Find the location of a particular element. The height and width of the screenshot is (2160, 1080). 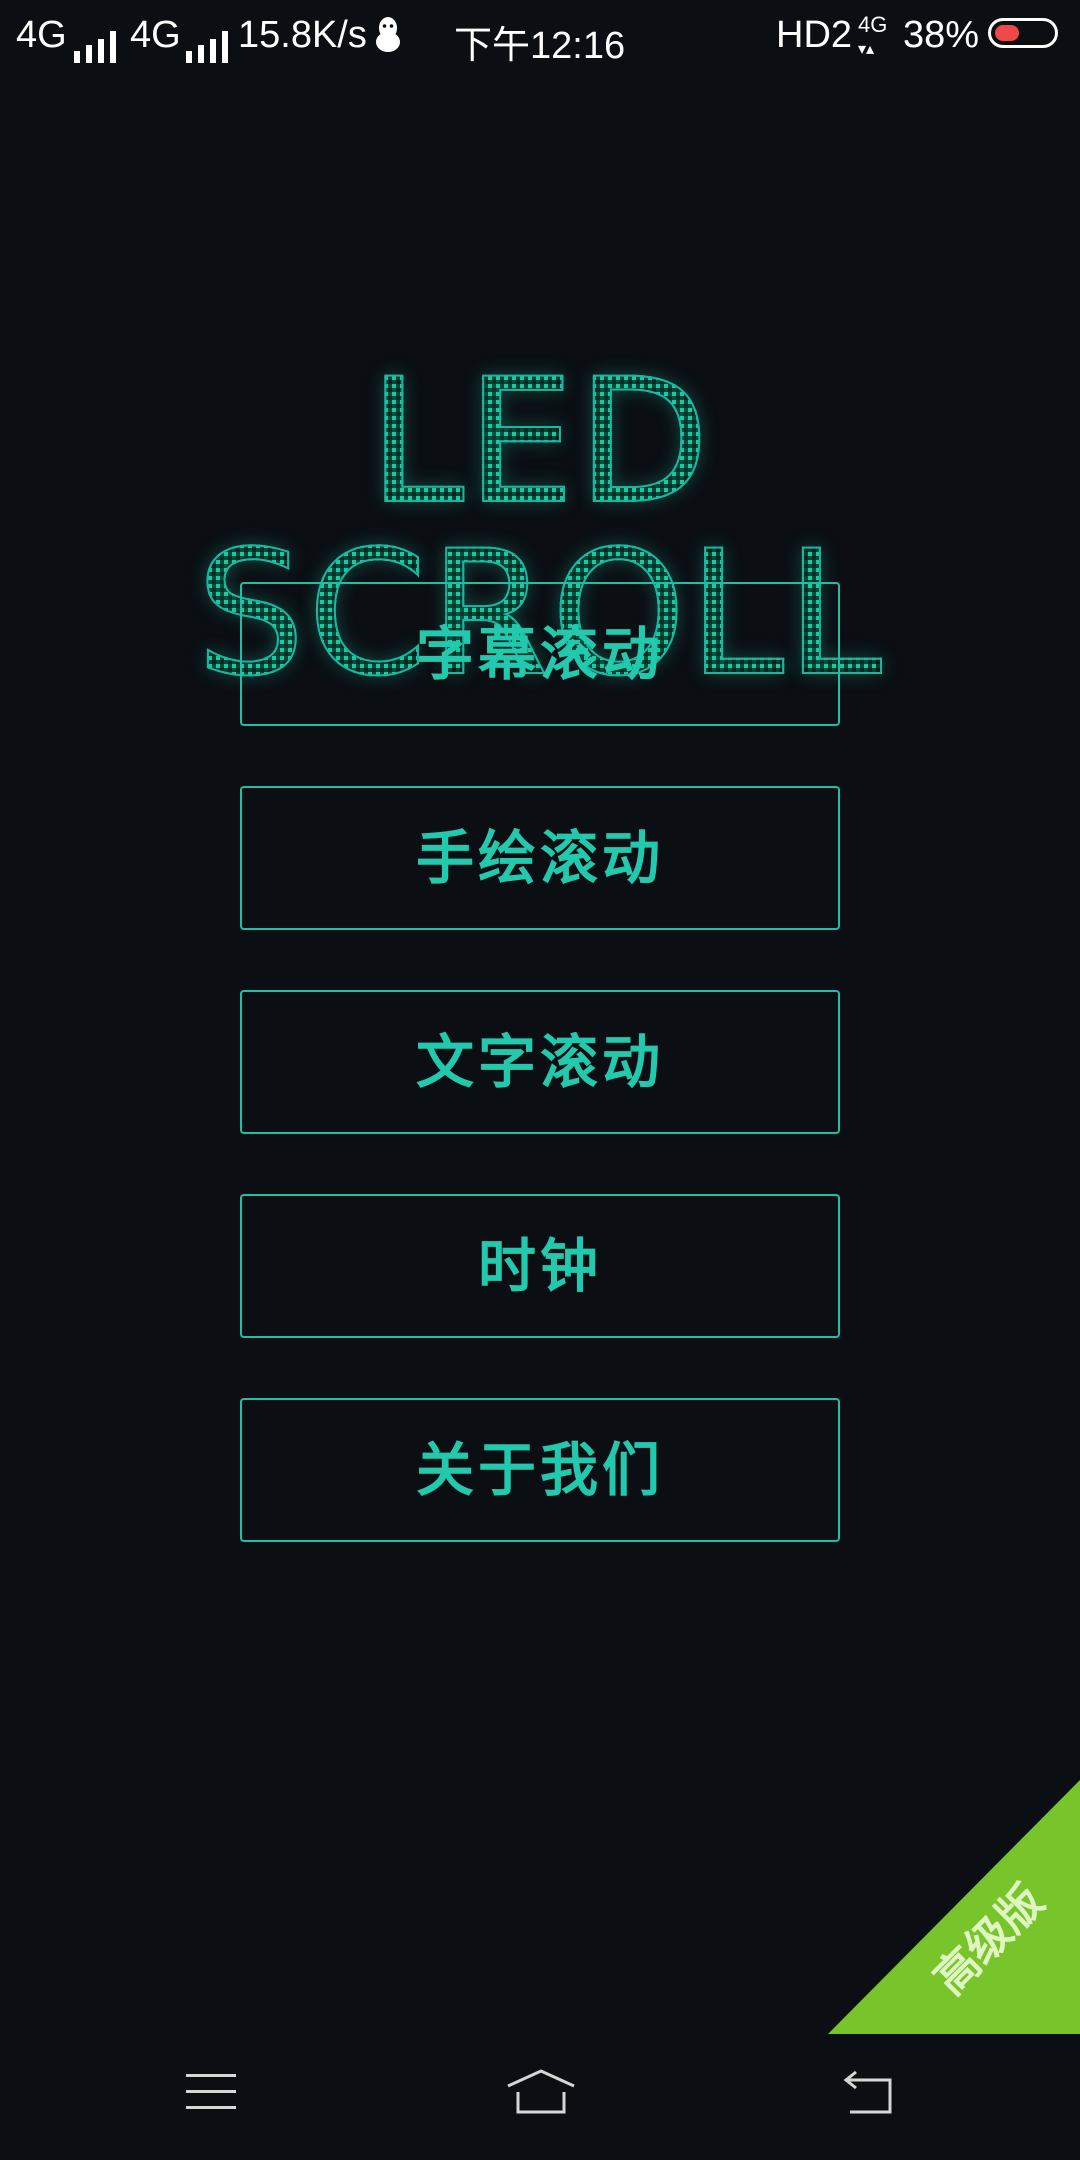

menu-icon is located at coordinates (212, 2092).